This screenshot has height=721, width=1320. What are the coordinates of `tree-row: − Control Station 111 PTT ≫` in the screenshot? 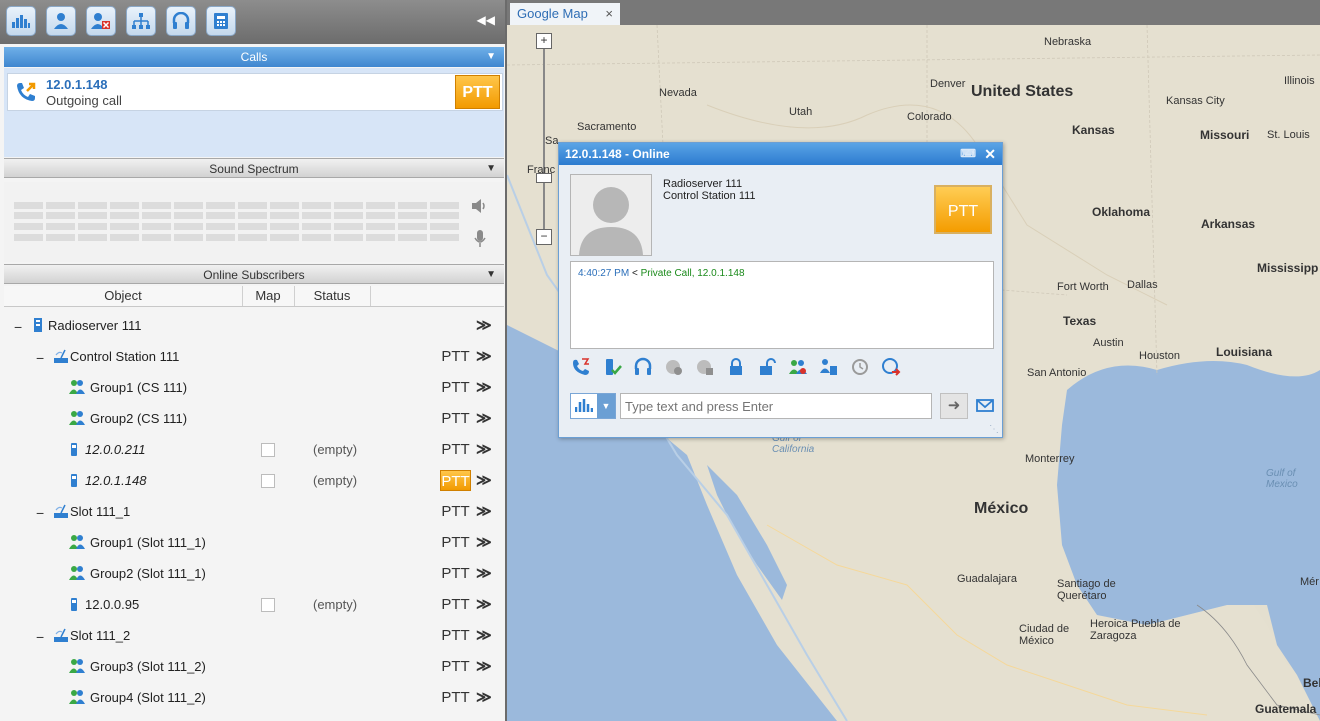 It's located at (254, 356).